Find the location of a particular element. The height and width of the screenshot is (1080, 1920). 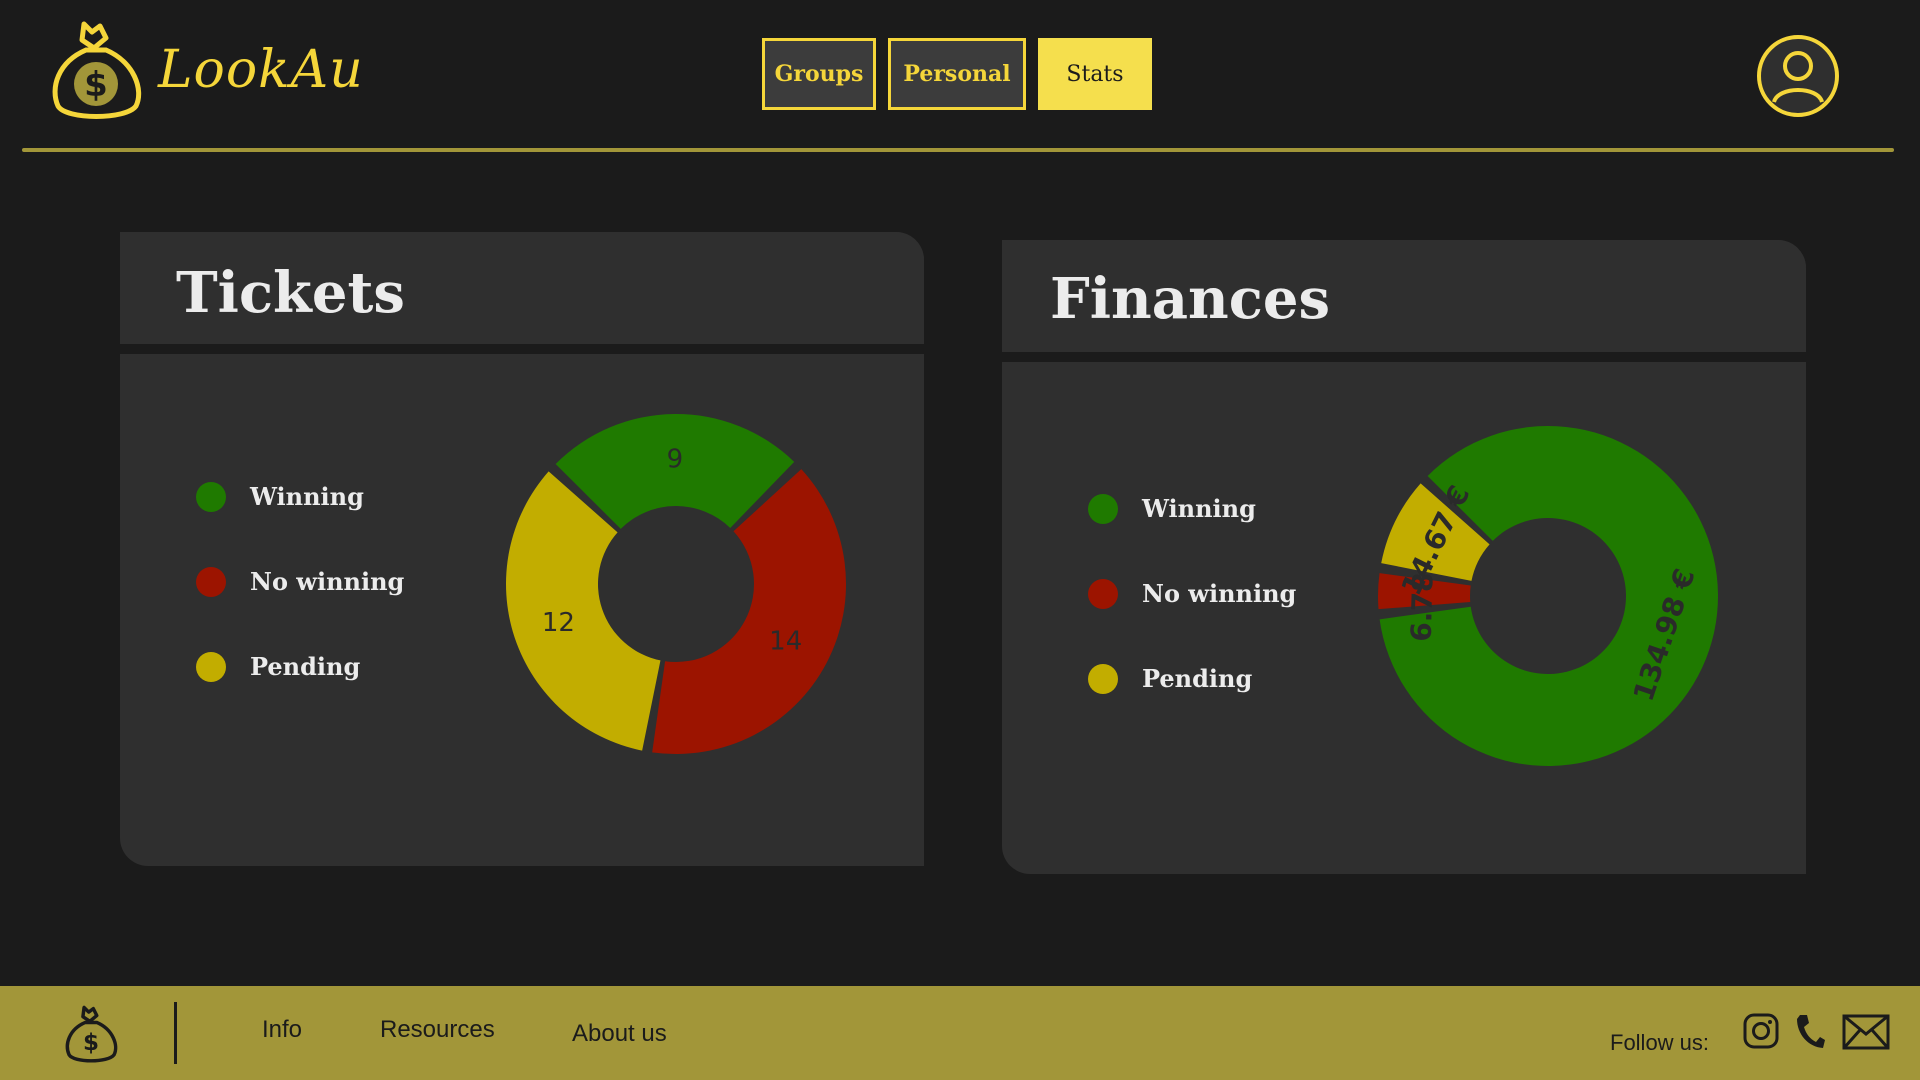

finances-card-header: Finances is located at coordinates (1404, 301).